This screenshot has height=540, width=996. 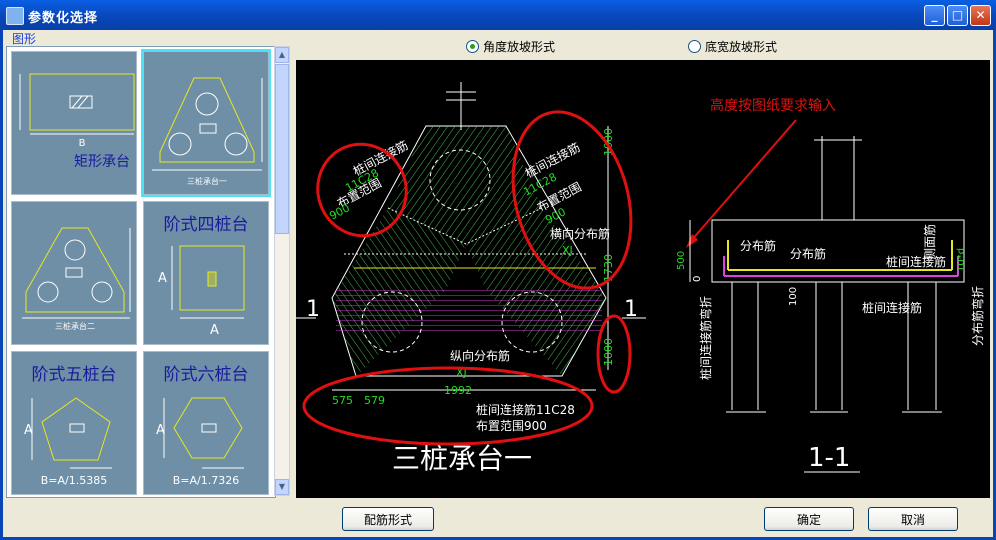 What do you see at coordinates (388, 519) in the screenshot?
I see `rebar-form-button: 配筋形式` at bounding box center [388, 519].